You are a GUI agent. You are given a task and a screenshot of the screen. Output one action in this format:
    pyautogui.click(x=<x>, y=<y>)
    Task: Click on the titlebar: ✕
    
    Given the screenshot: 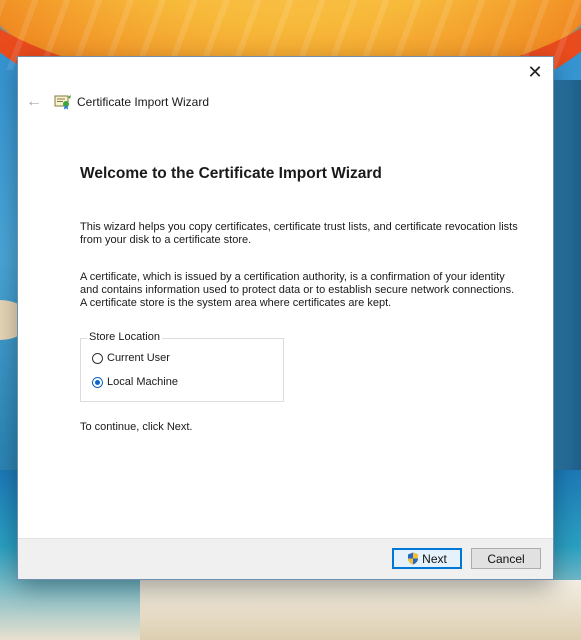 What is the action you would take?
    pyautogui.click(x=285, y=72)
    